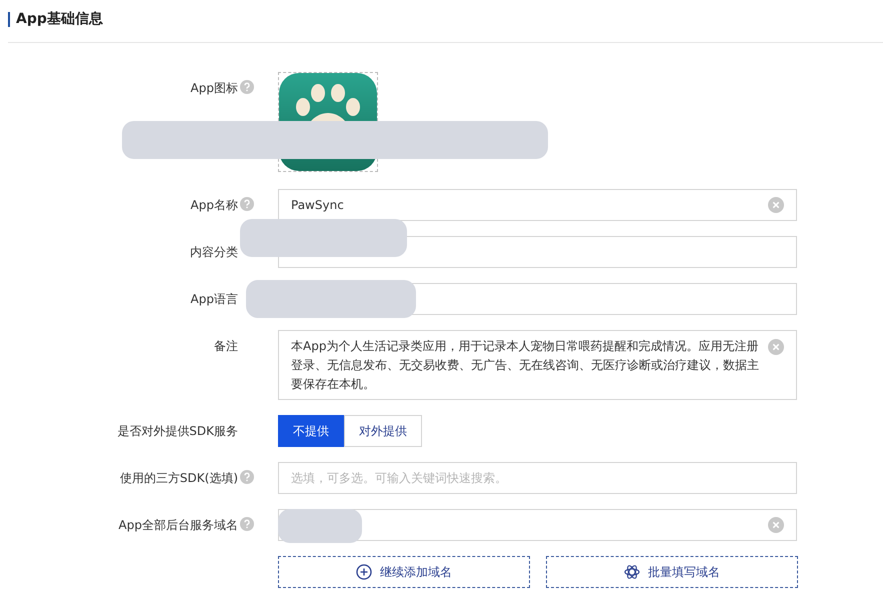  What do you see at coordinates (177, 431) in the screenshot?
I see `field-label: 是否对外提供SDK服务` at bounding box center [177, 431].